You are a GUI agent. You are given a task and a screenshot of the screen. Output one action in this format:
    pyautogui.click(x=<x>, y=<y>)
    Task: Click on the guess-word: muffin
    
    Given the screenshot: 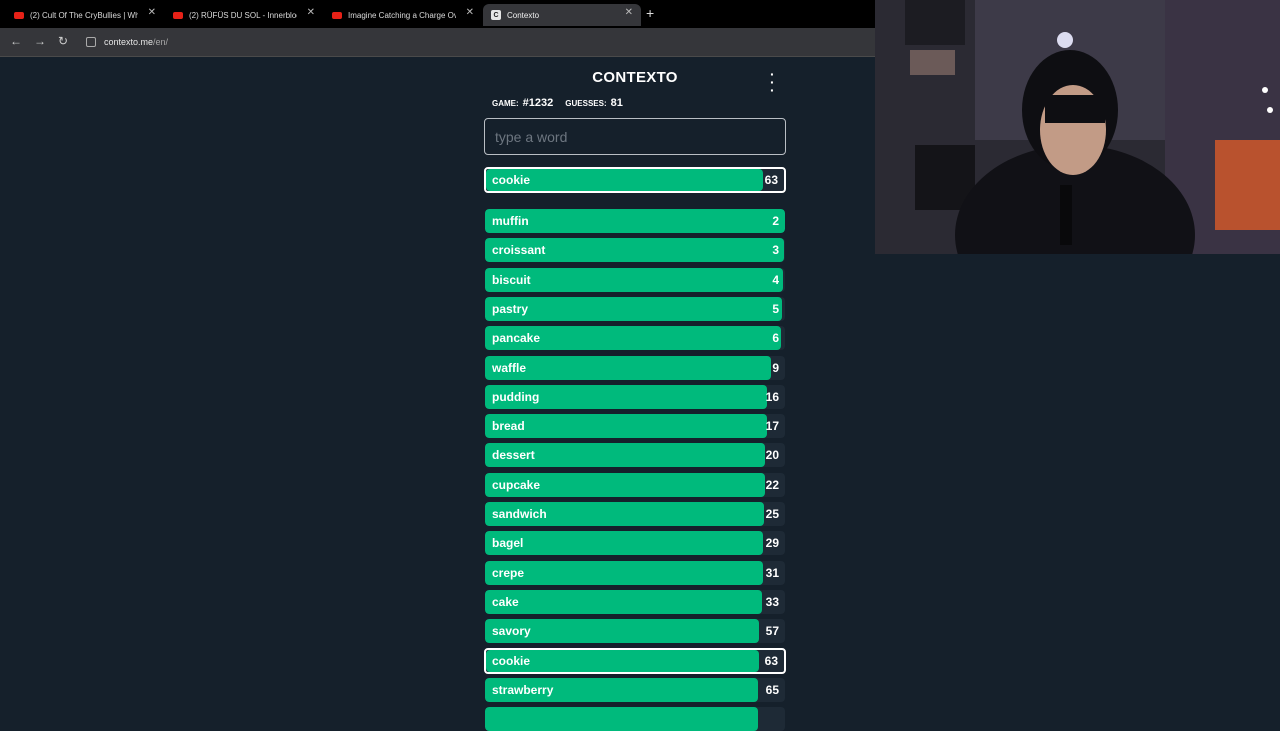 What is the action you would take?
    pyautogui.click(x=510, y=221)
    